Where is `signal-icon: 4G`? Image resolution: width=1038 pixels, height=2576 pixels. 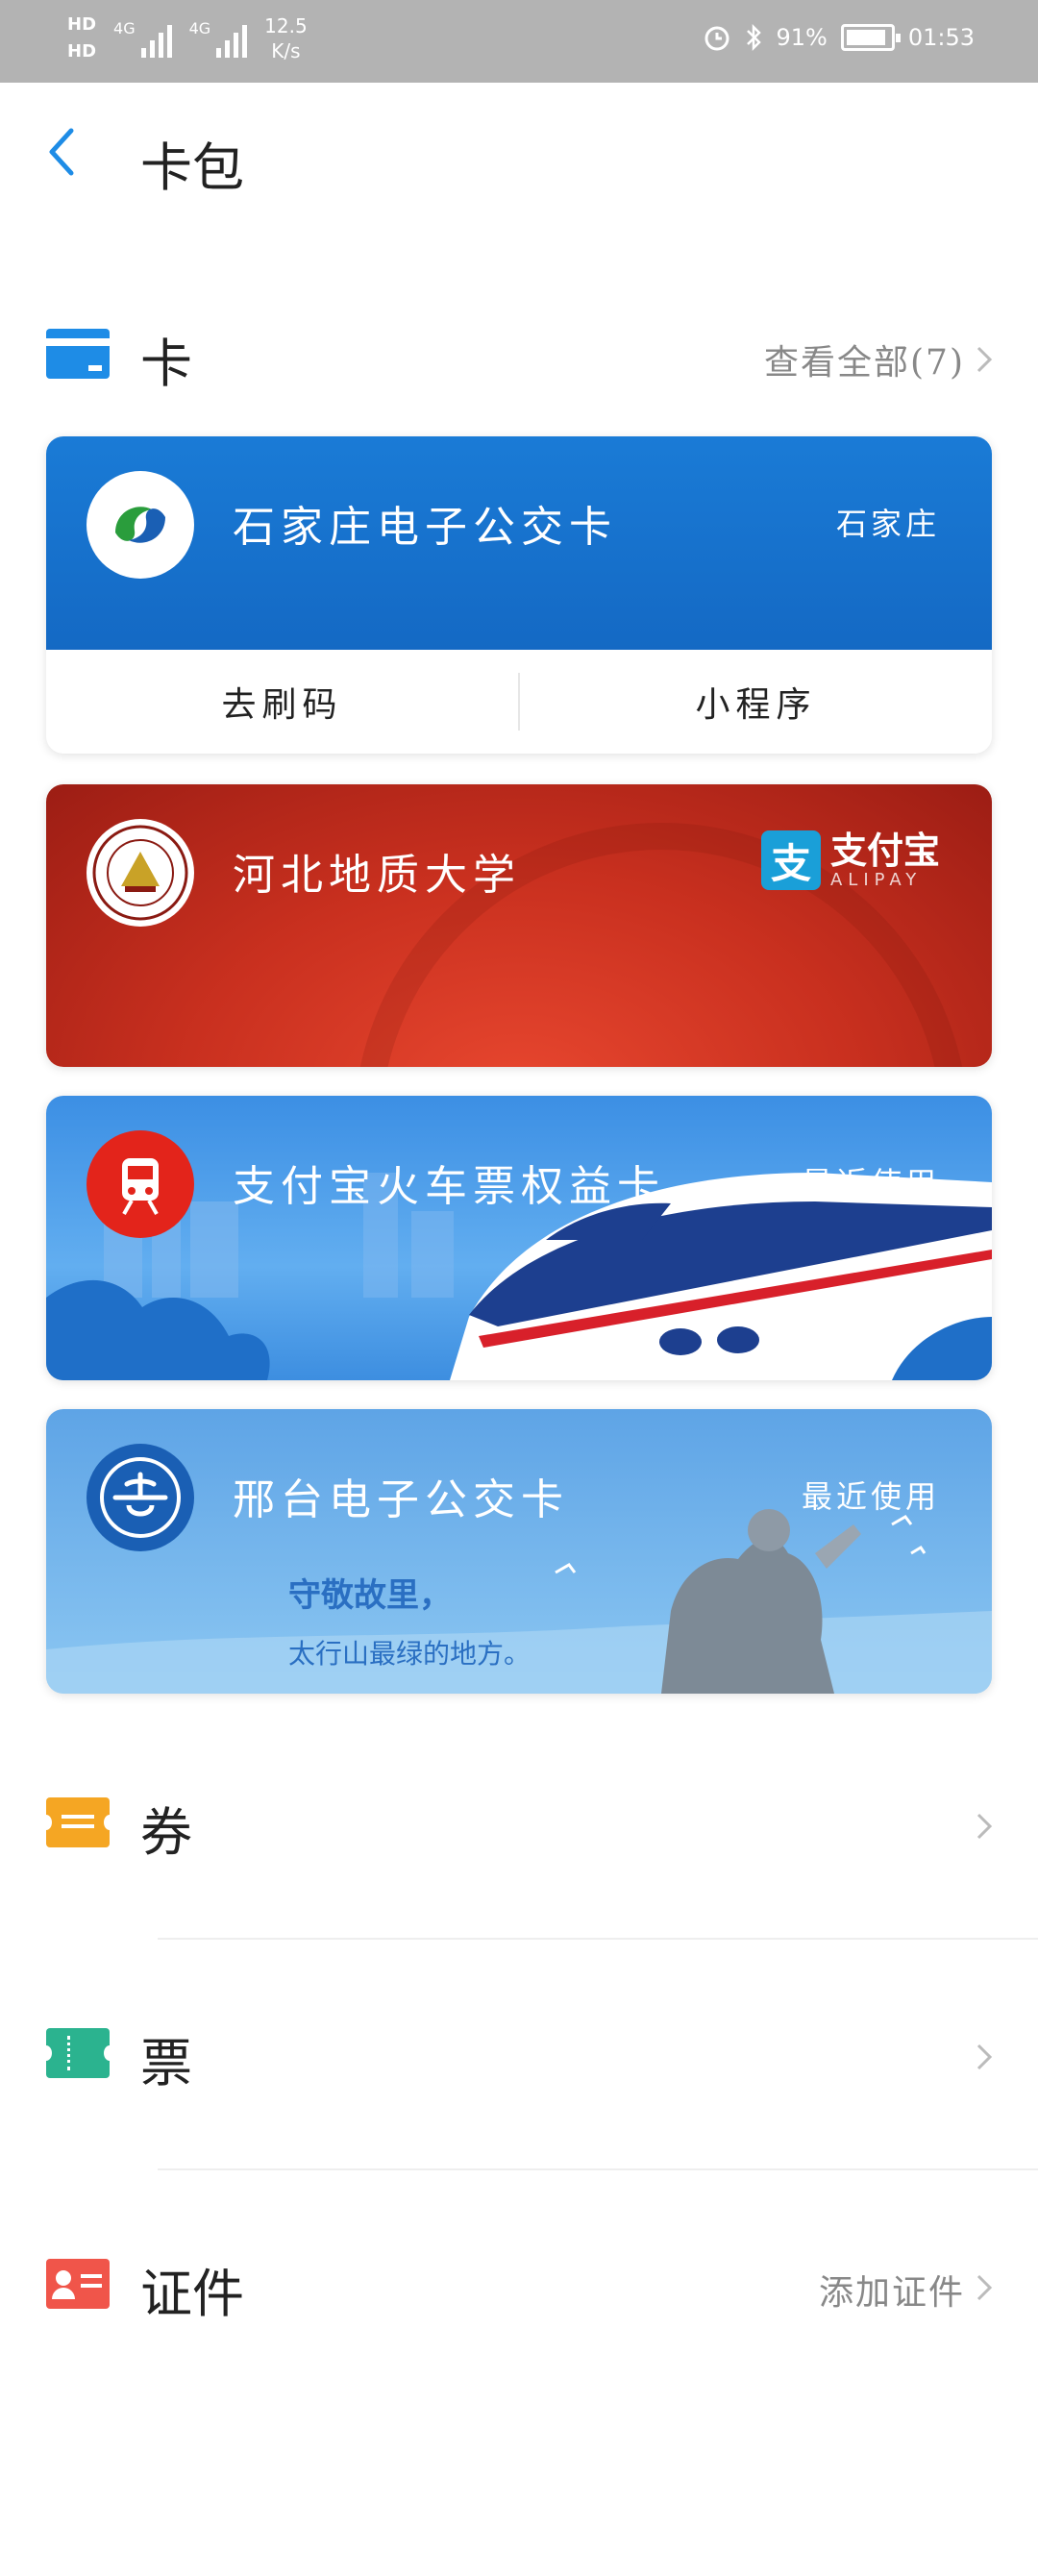 signal-icon: 4G is located at coordinates (142, 39).